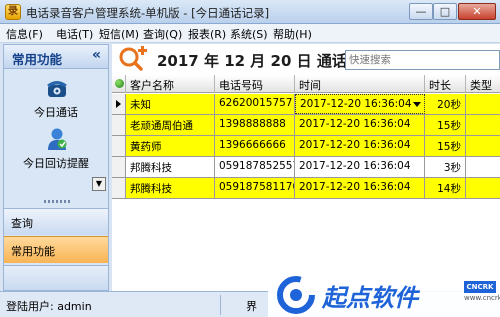 This screenshot has width=500, height=317. What do you see at coordinates (13, 12) in the screenshot?
I see `app-icon: 录` at bounding box center [13, 12].